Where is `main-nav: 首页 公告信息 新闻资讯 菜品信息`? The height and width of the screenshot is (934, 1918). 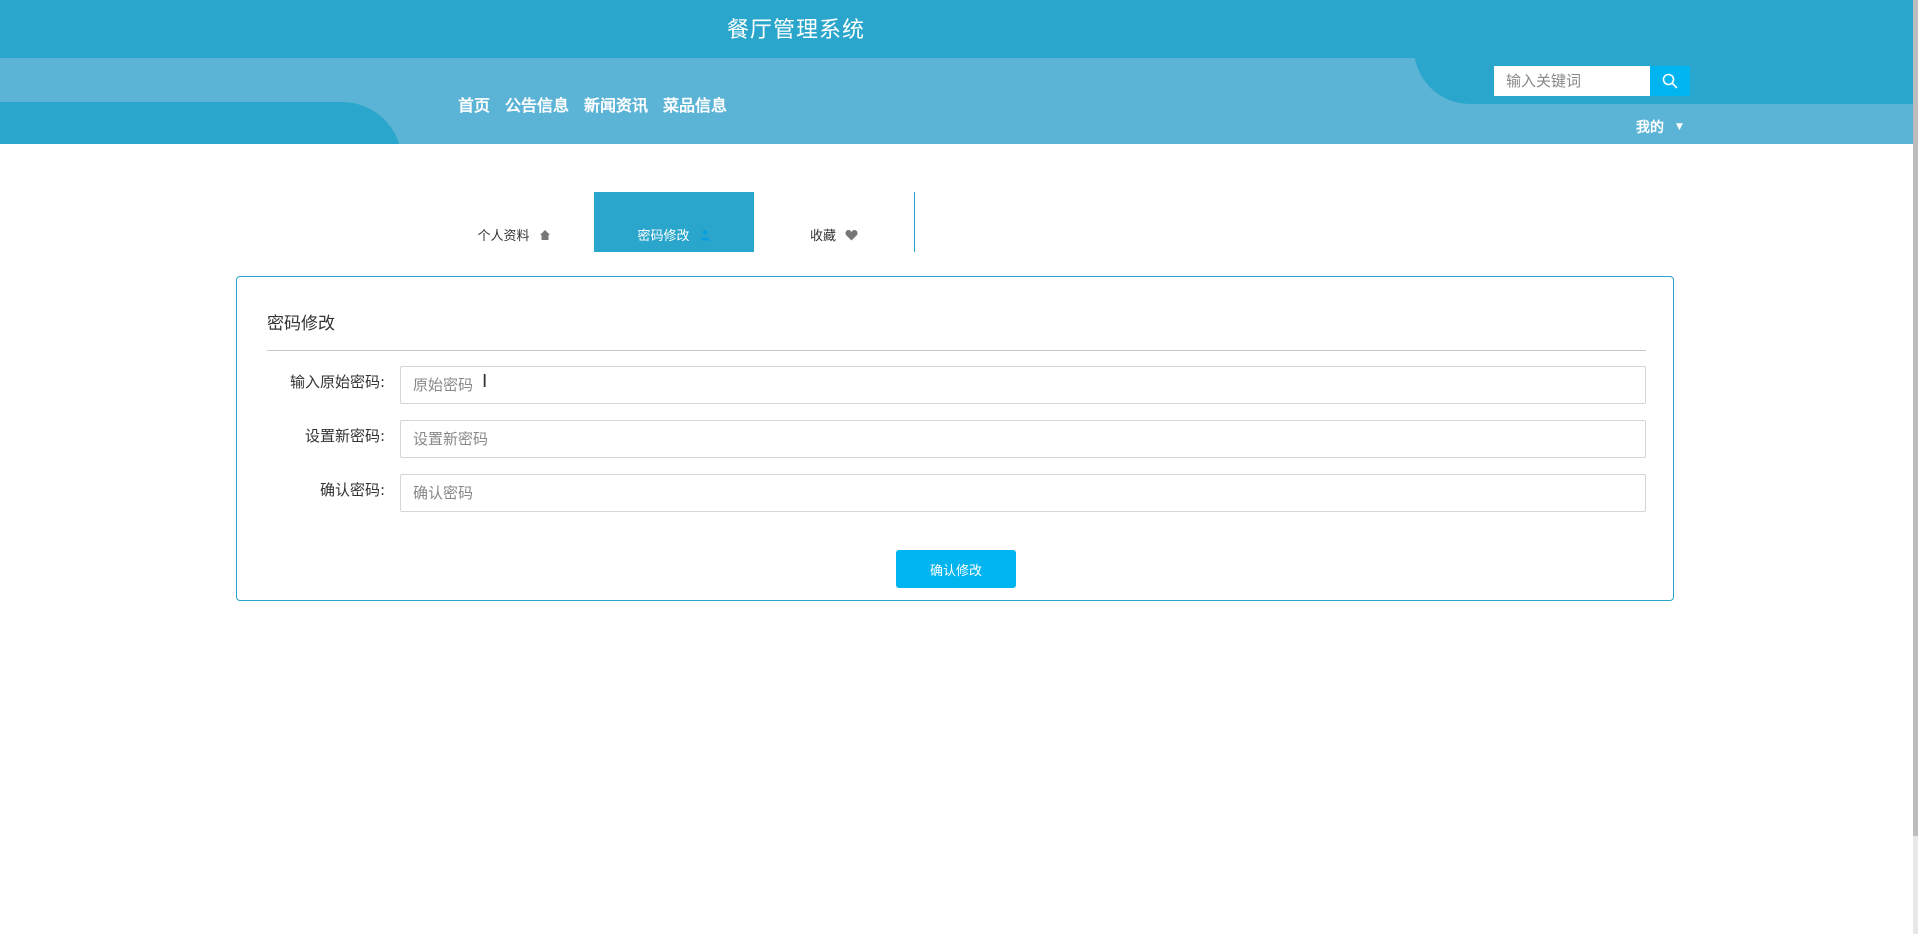 main-nav: 首页 公告信息 新闻资讯 菜品信息 is located at coordinates (600, 104).